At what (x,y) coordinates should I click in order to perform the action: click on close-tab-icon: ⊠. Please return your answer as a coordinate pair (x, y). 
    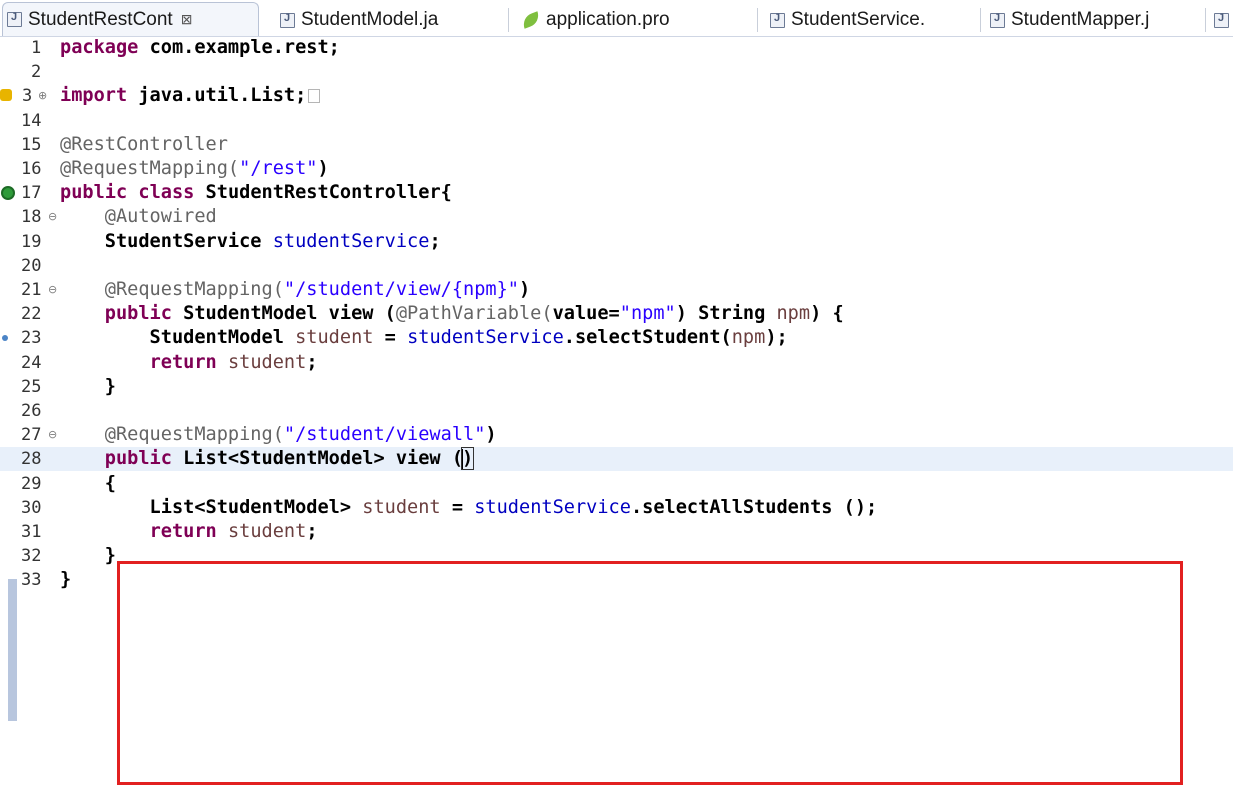
    Looking at the image, I should click on (187, 19).